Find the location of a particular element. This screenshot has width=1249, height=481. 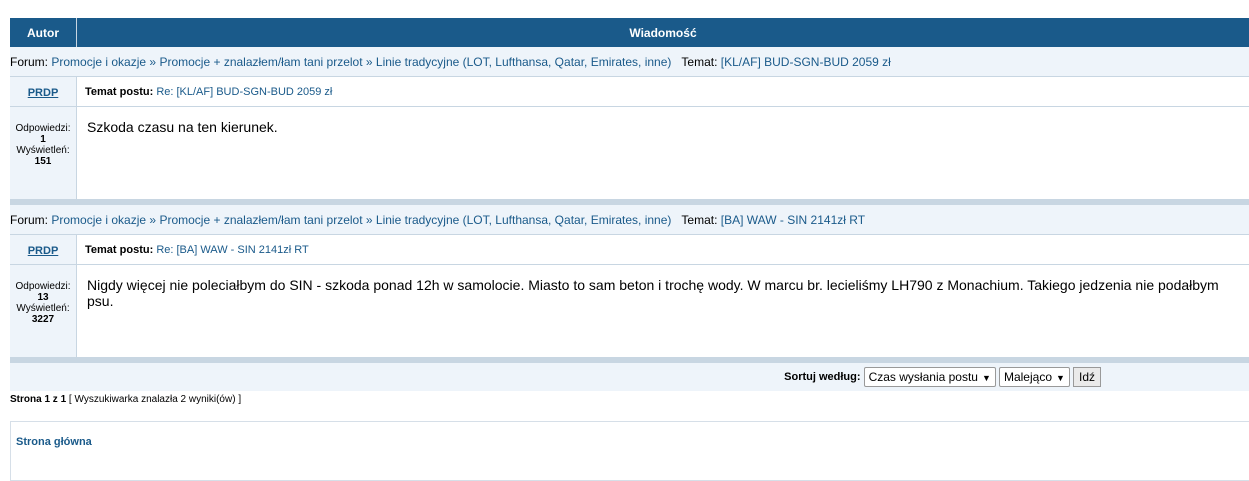

sort-field-select: Czas wysłania postu ▼ is located at coordinates (930, 377).